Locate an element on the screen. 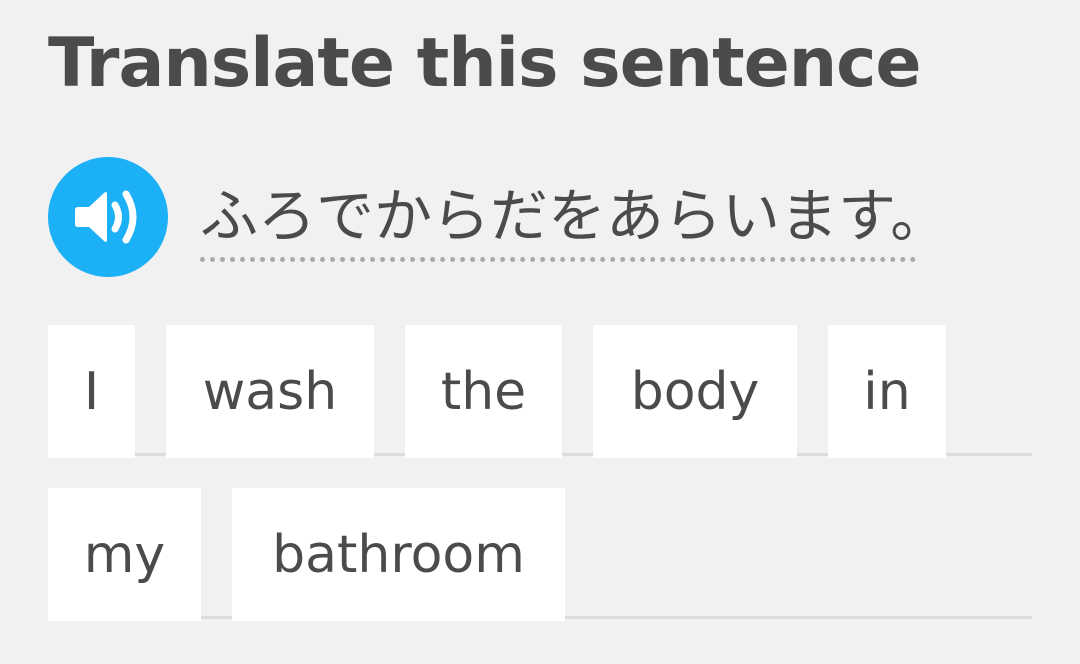 This screenshot has height=664, width=1080. speaker-icon is located at coordinates (106, 217).